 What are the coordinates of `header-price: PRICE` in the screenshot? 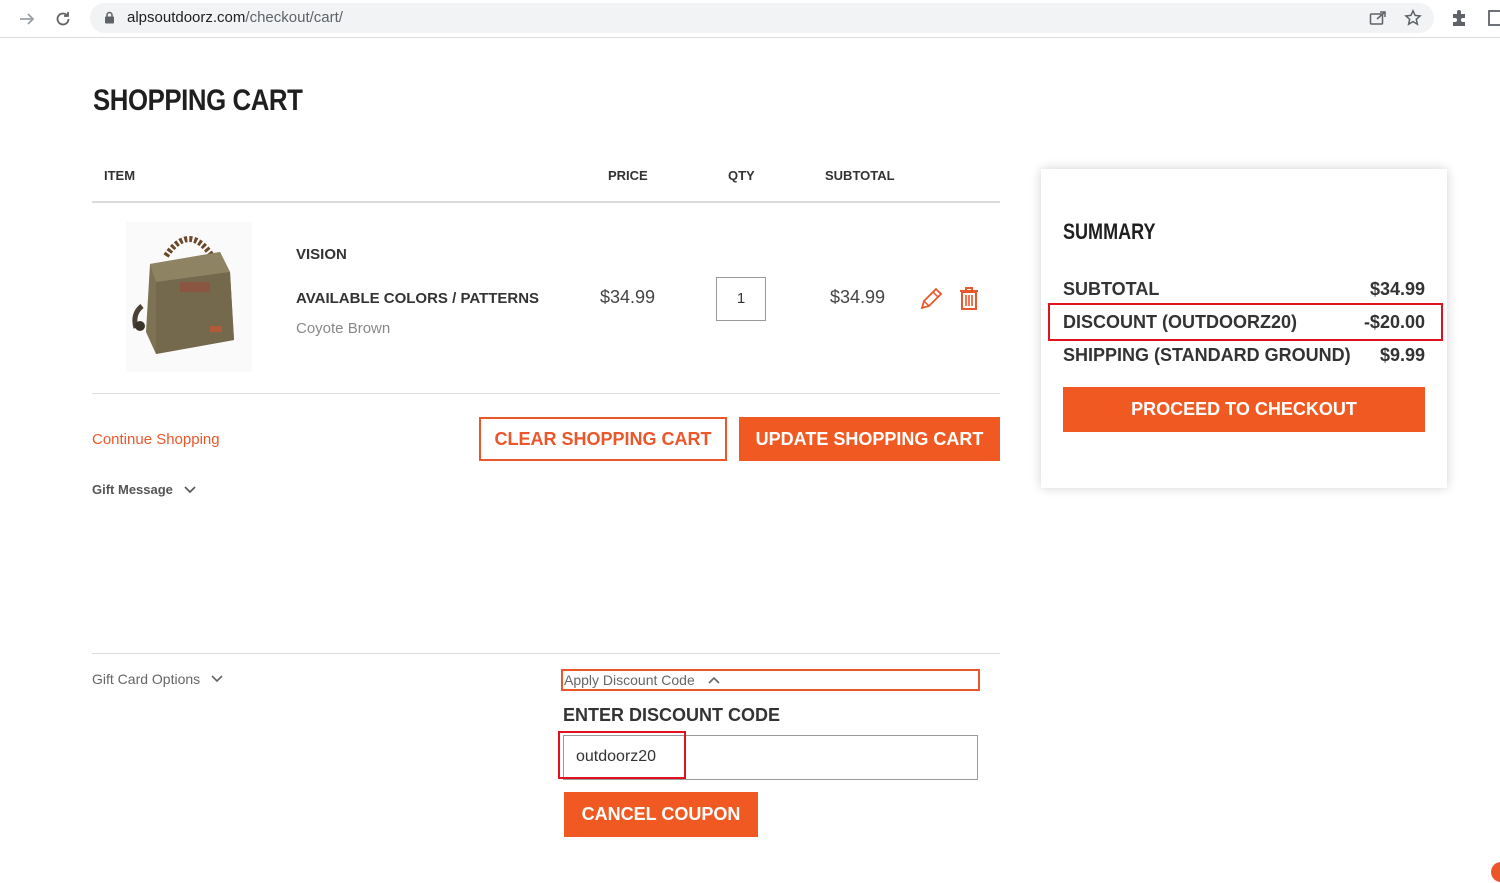 It's located at (628, 175).